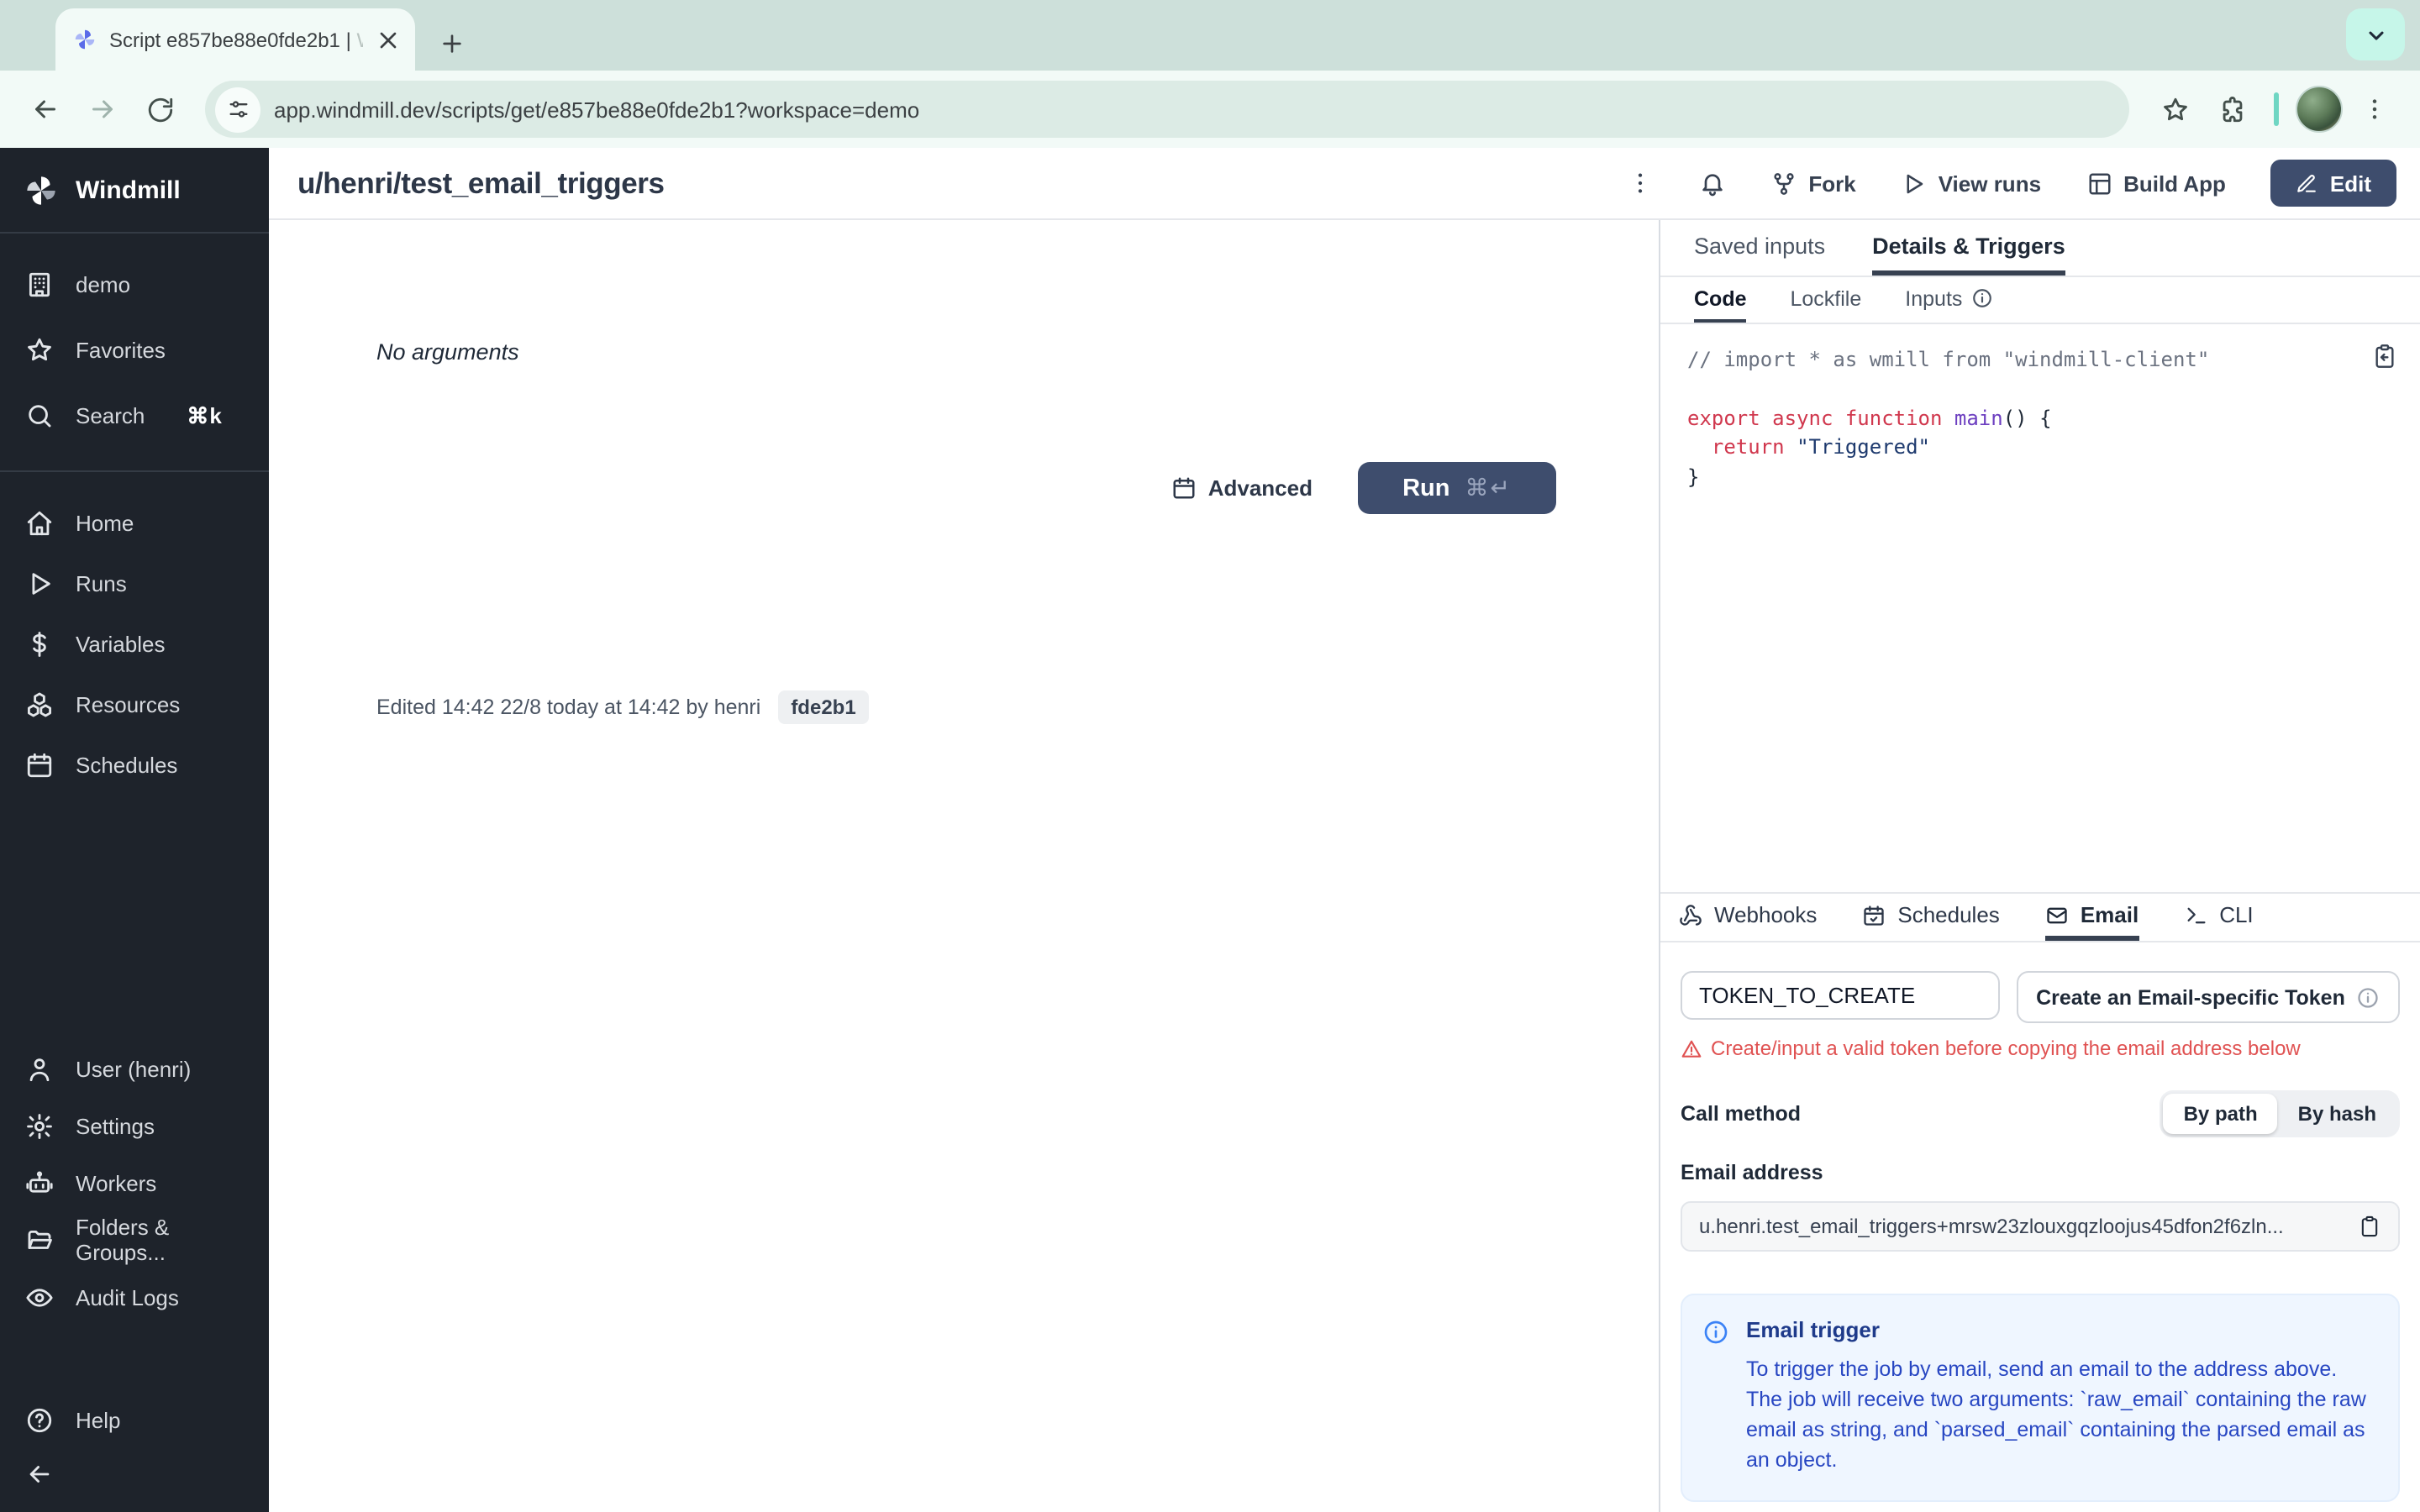 The image size is (2420, 1512). I want to click on run-shortcut: ⌘↵, so click(1488, 487).